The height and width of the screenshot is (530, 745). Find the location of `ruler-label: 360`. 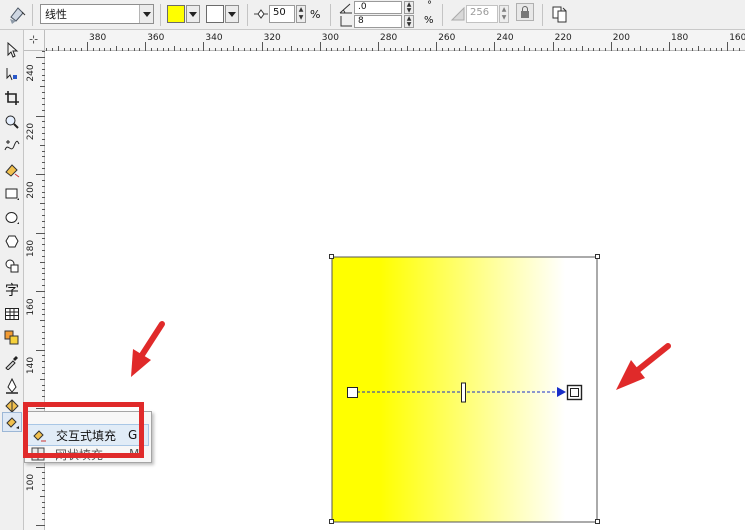

ruler-label: 360 is located at coordinates (155, 38).